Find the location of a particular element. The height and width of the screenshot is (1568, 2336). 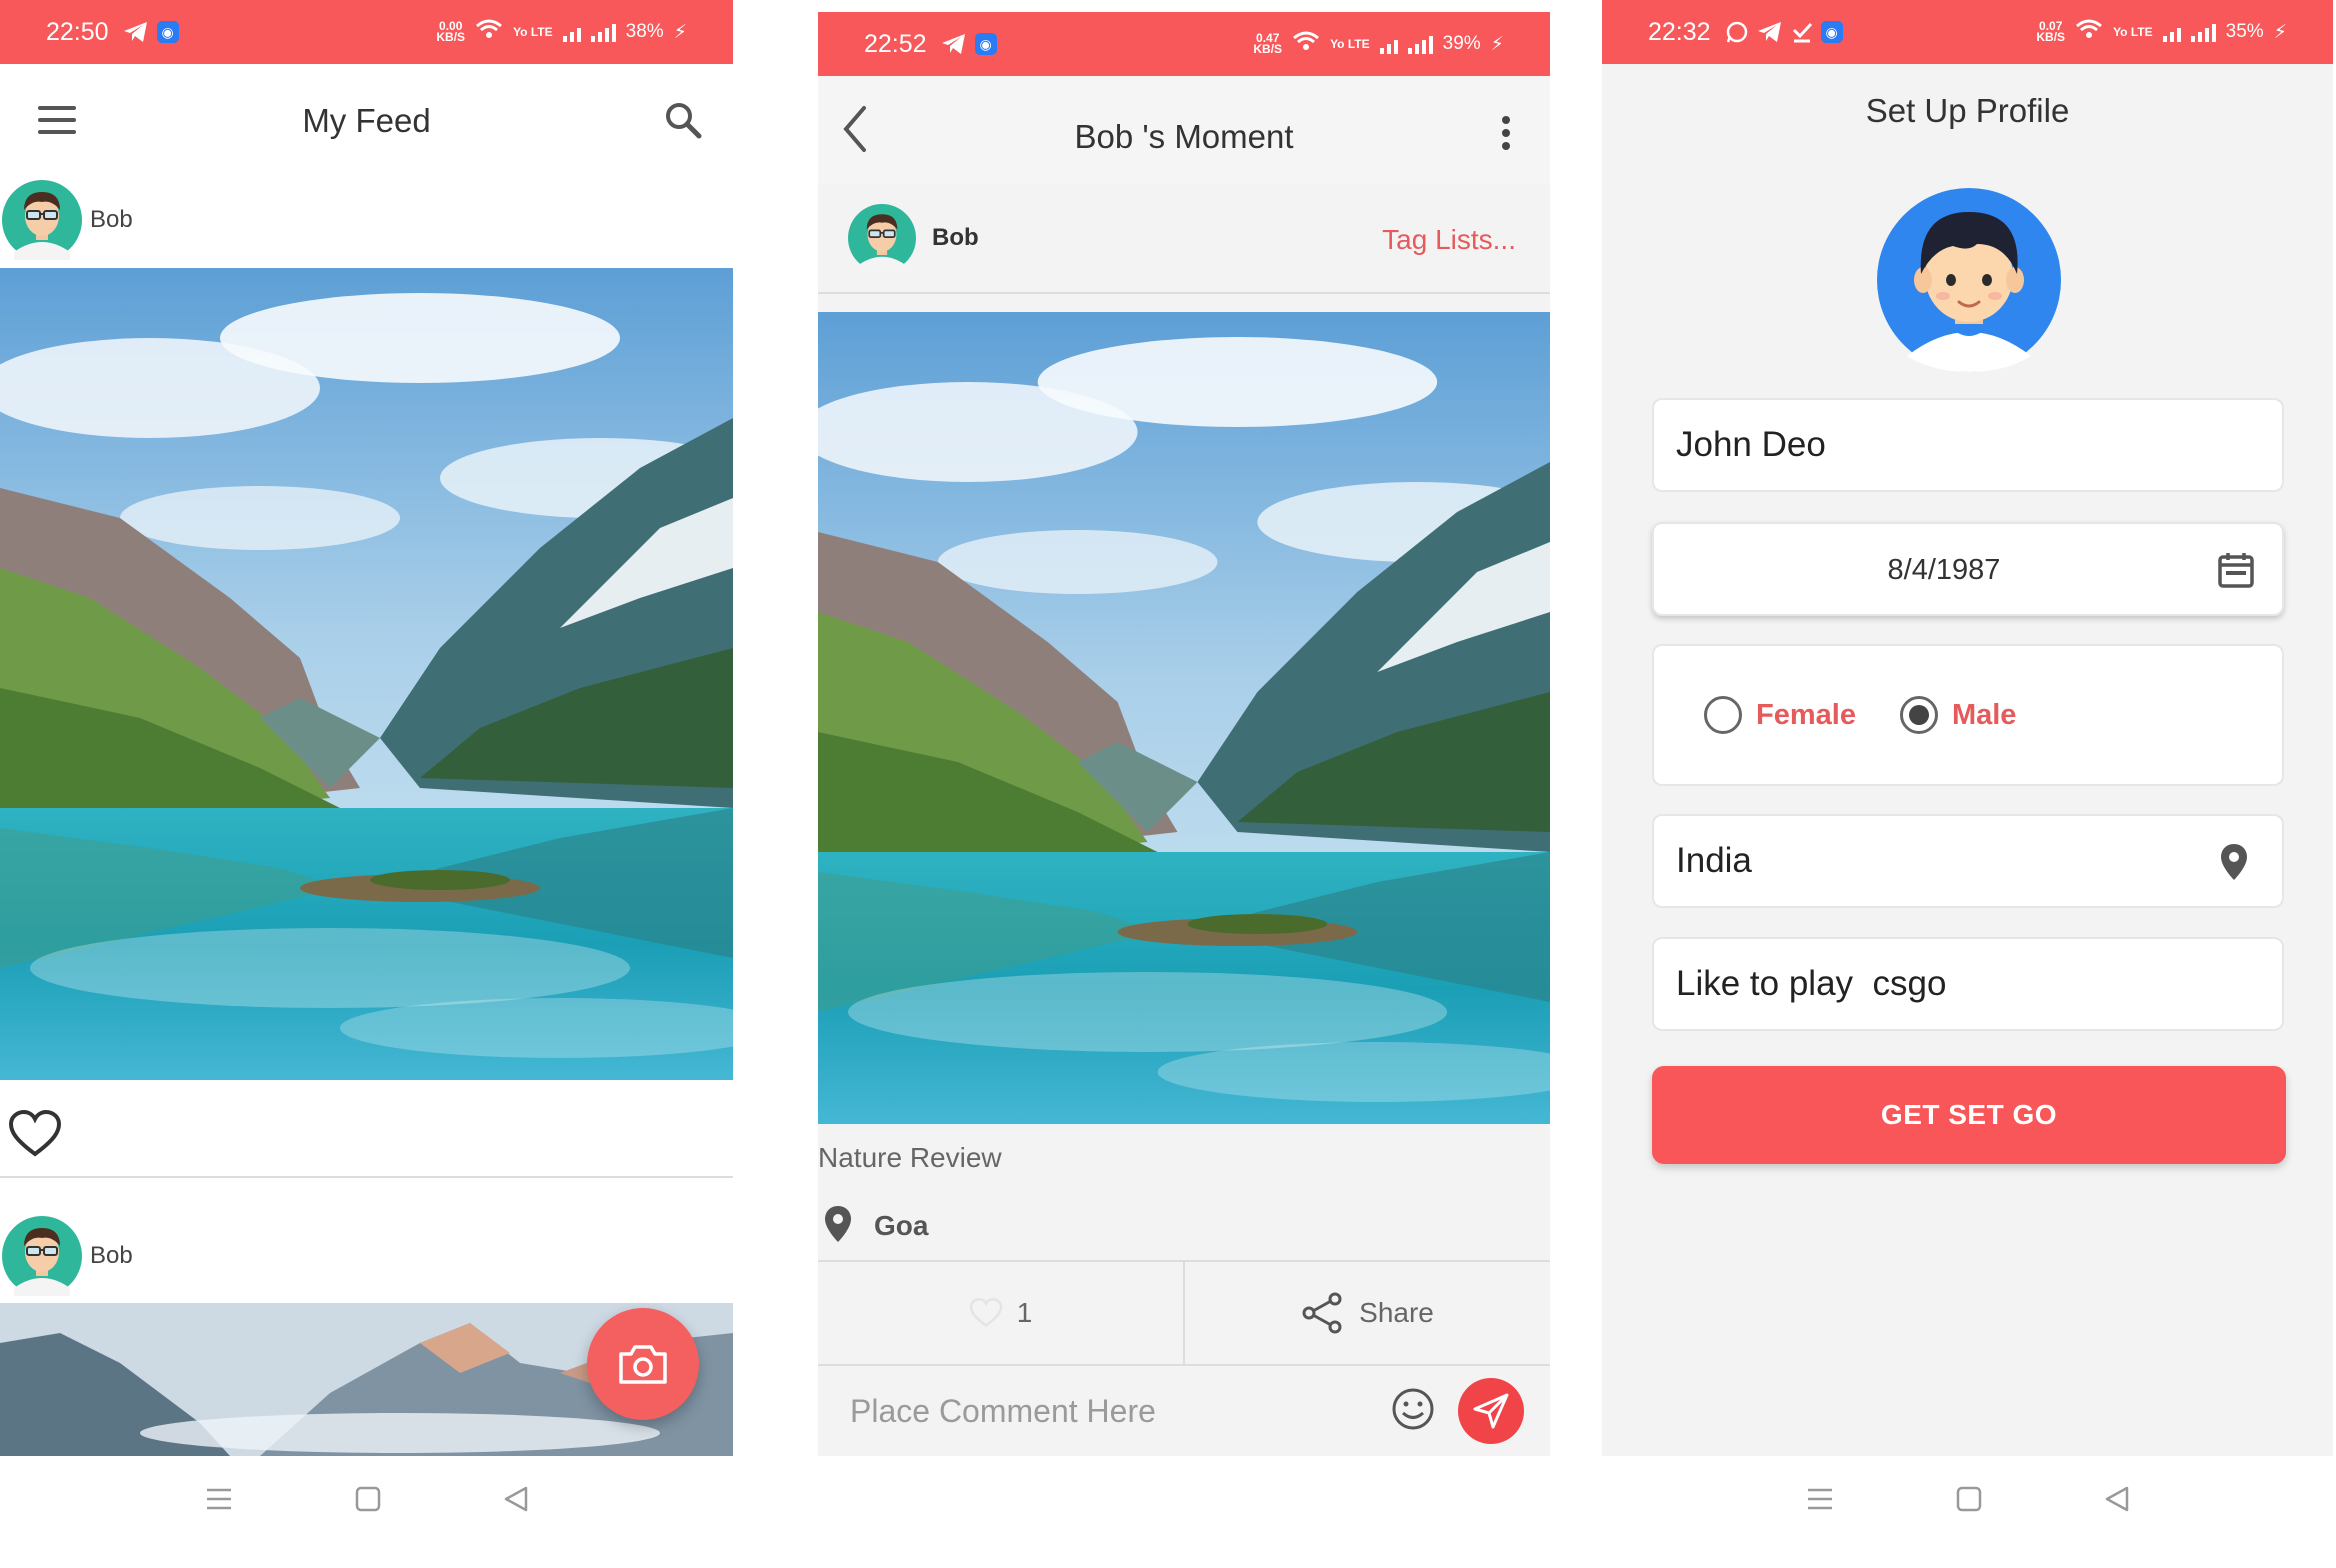

status-bar: 22:52 ◉ 0.47 KB/S Yo LTE 39% ⚡ is located at coordinates (1184, 44).